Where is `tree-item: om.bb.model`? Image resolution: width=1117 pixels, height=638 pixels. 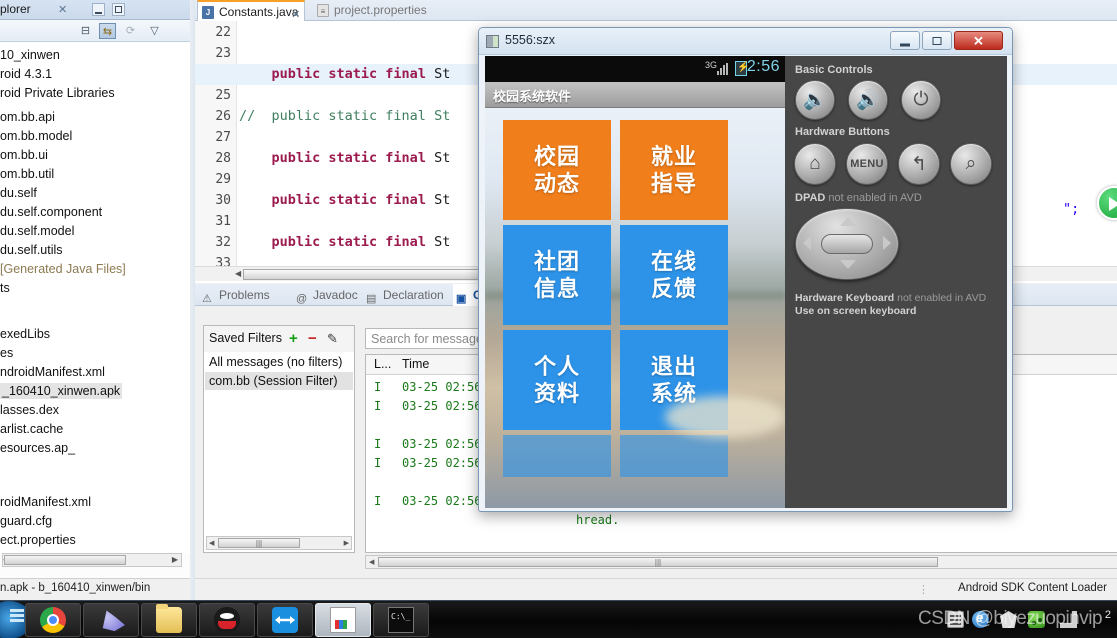
tree-item: om.bb.model is located at coordinates (36, 136).